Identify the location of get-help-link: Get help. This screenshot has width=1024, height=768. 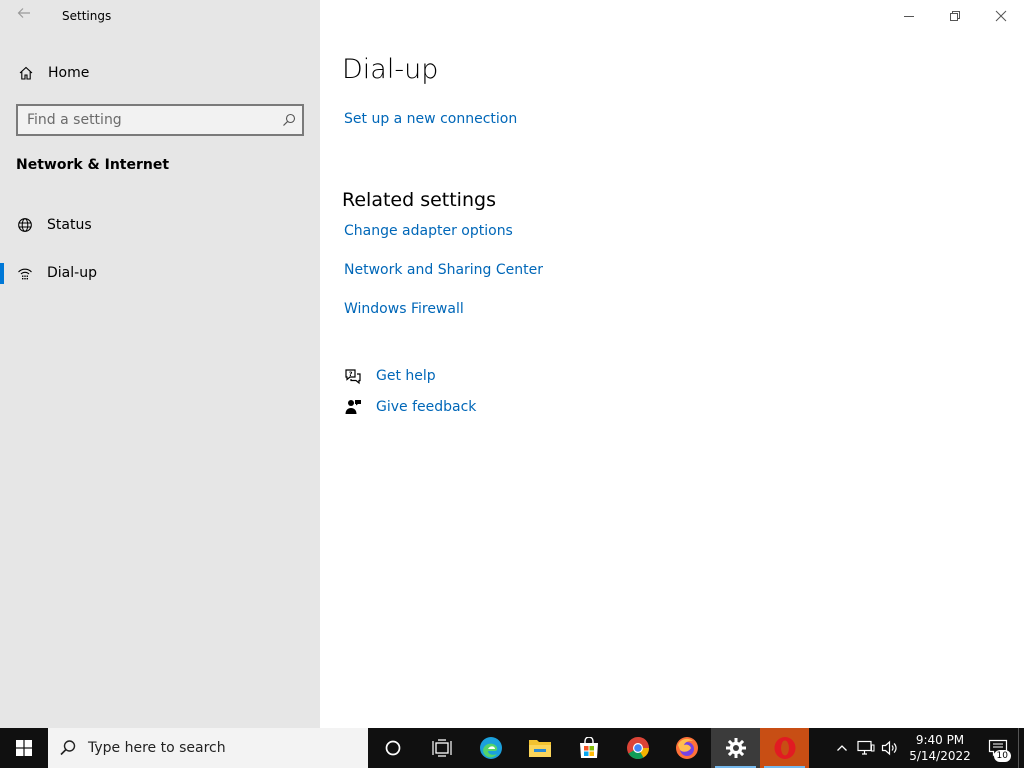
(406, 376).